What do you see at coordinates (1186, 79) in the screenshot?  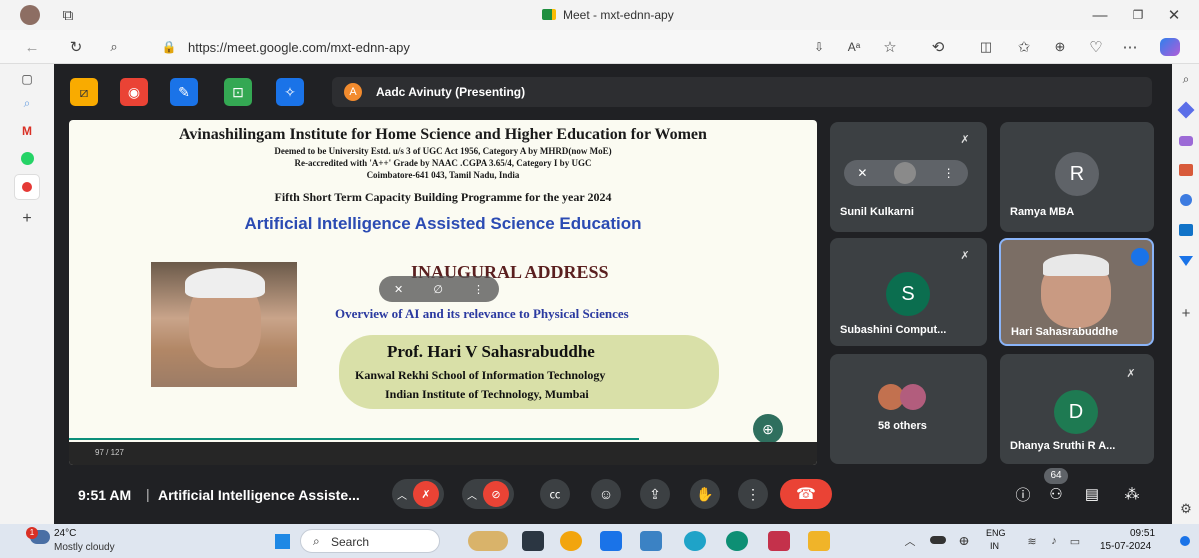 I see `right-search-icon: ⌕` at bounding box center [1186, 79].